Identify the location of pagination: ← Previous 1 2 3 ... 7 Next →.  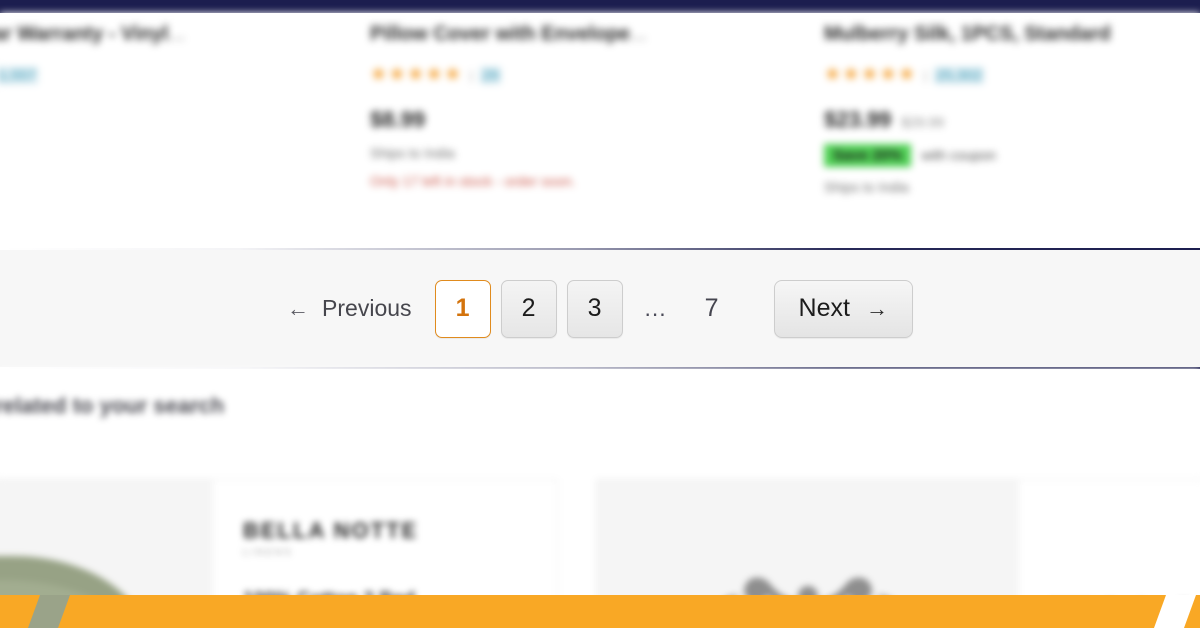
(600, 308).